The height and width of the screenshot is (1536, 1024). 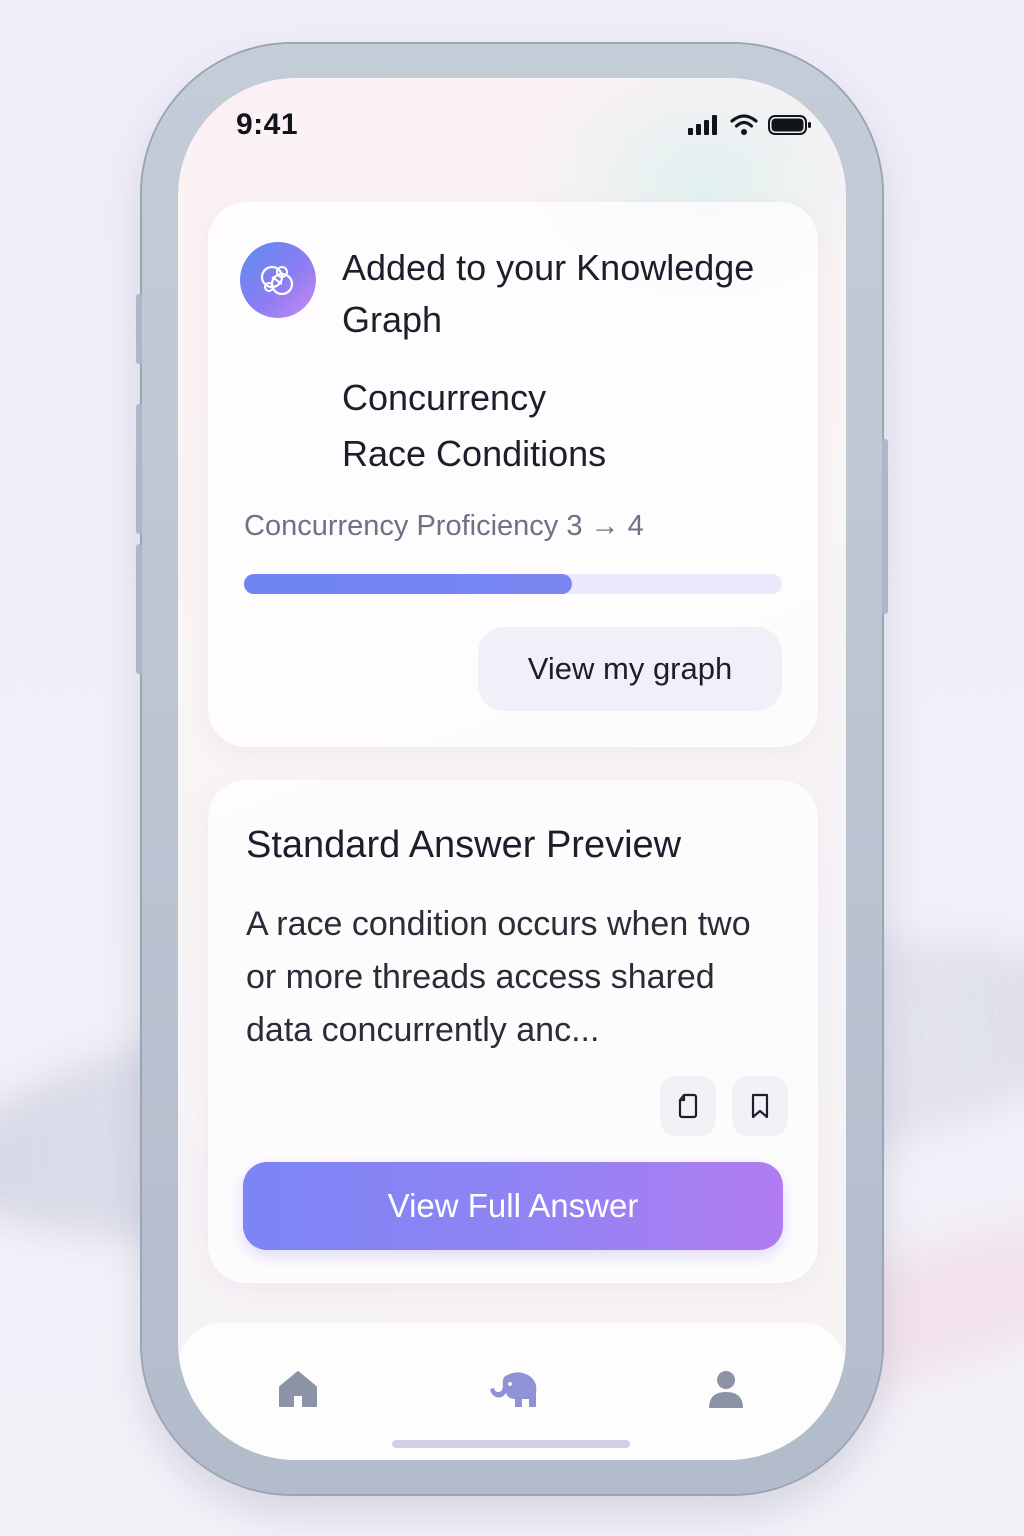 What do you see at coordinates (885, 526) in the screenshot?
I see `power-button` at bounding box center [885, 526].